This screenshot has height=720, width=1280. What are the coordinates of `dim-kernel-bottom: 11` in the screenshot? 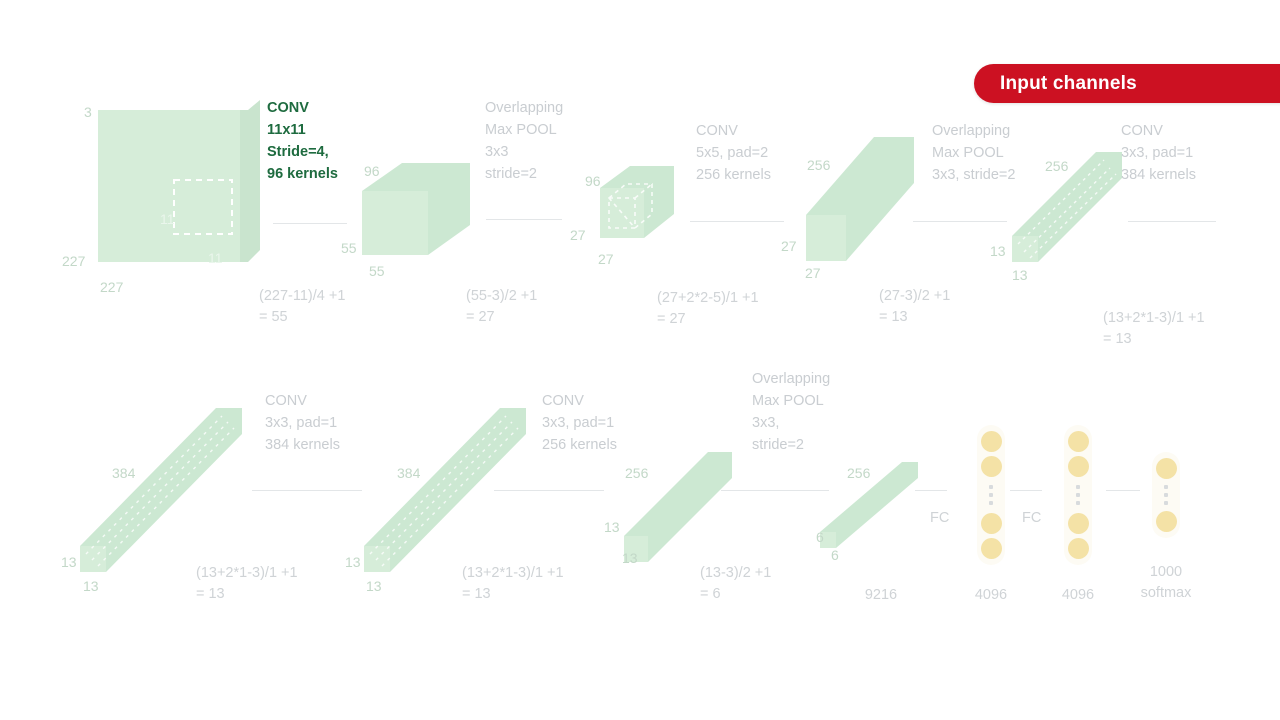 It's located at (215, 258).